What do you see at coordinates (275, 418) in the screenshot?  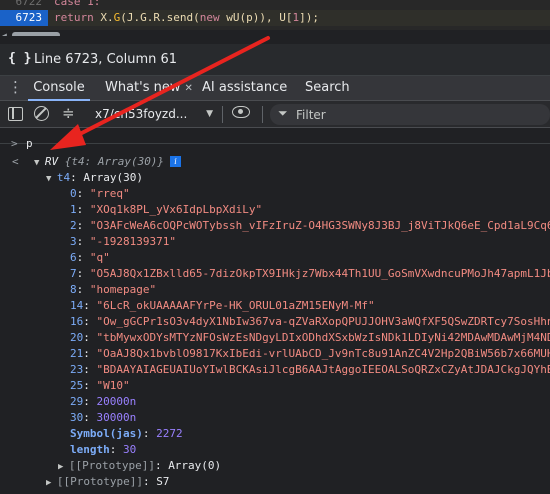 I see `array-entry-row: 30: 30000n` at bounding box center [275, 418].